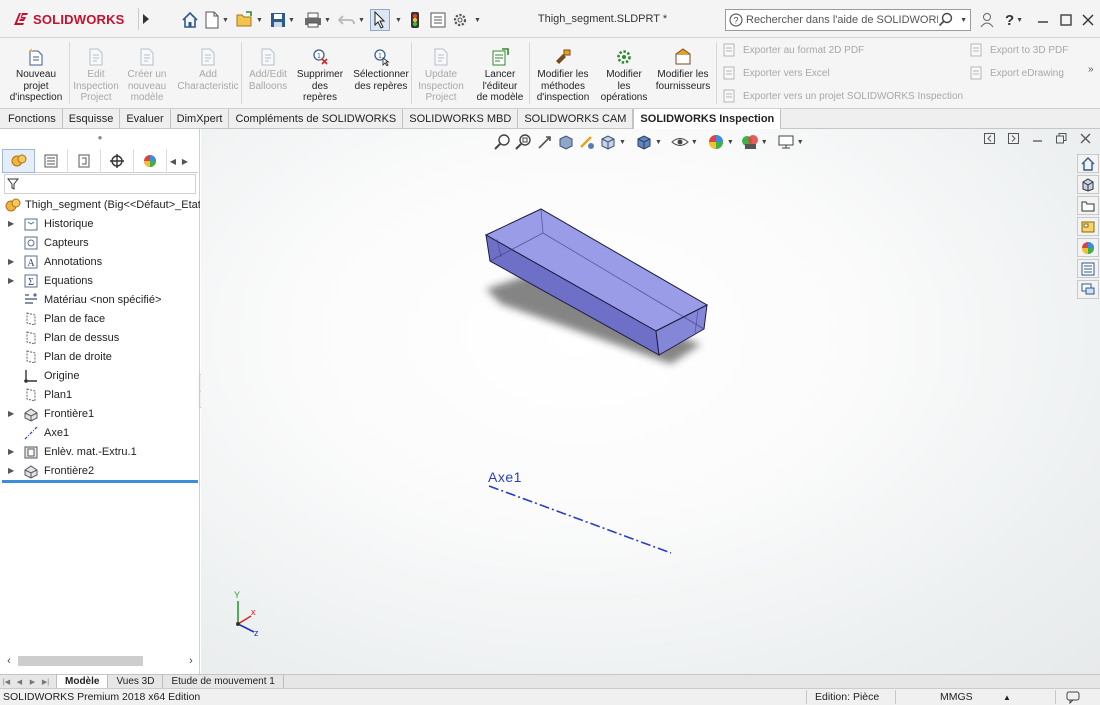 Image resolution: width=1100 pixels, height=705 pixels. What do you see at coordinates (438, 20) in the screenshot?
I see `file-properties-button` at bounding box center [438, 20].